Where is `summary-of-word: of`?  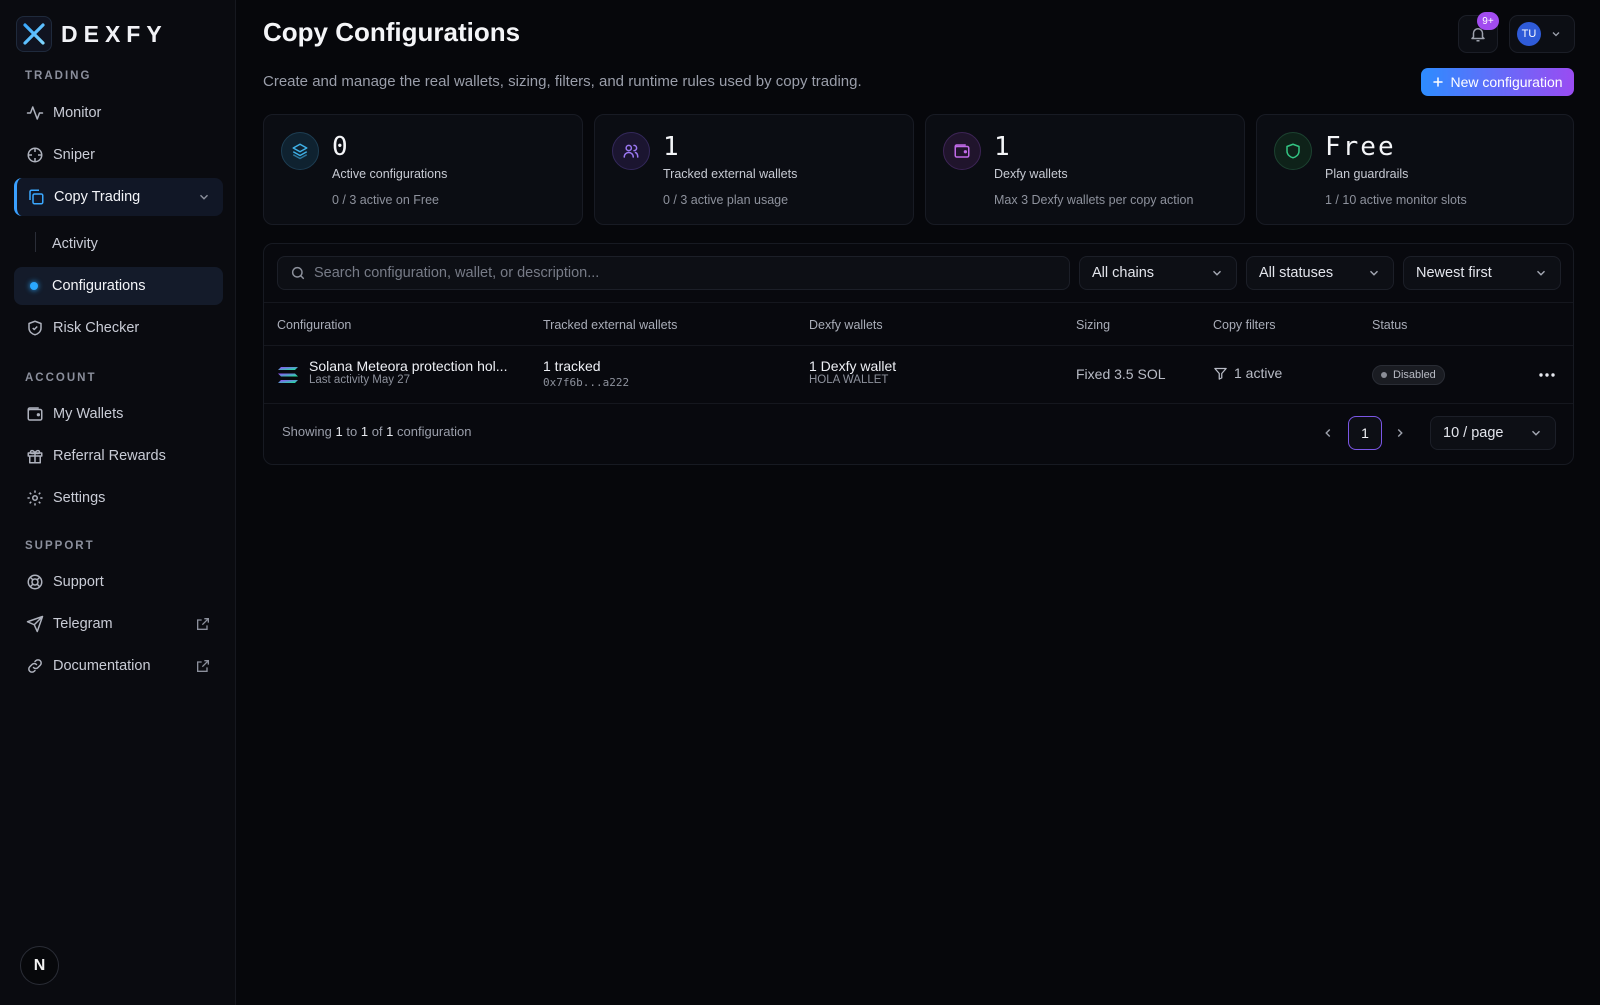
summary-of-word: of is located at coordinates (377, 431).